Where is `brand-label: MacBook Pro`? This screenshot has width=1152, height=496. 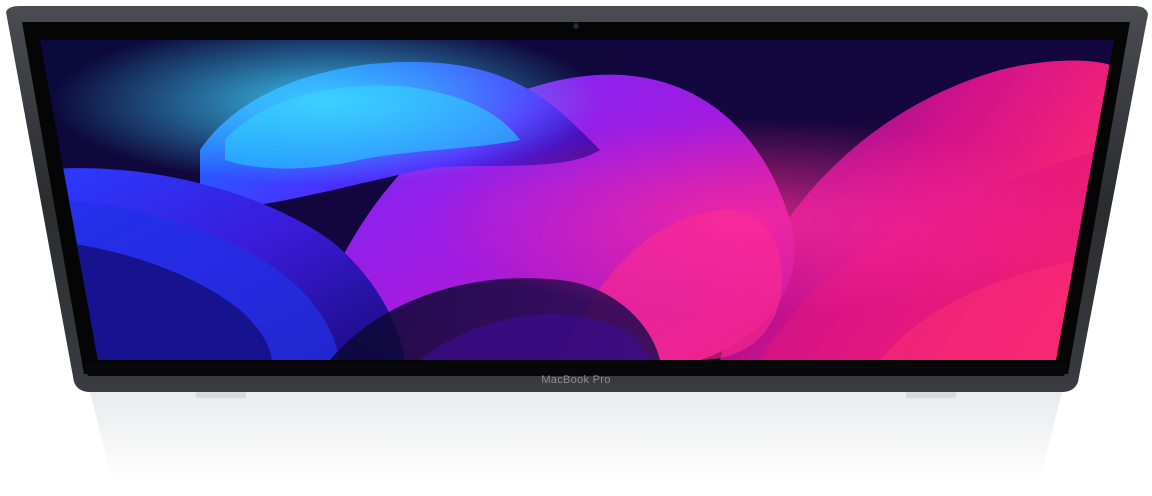
brand-label: MacBook Pro is located at coordinates (576, 380).